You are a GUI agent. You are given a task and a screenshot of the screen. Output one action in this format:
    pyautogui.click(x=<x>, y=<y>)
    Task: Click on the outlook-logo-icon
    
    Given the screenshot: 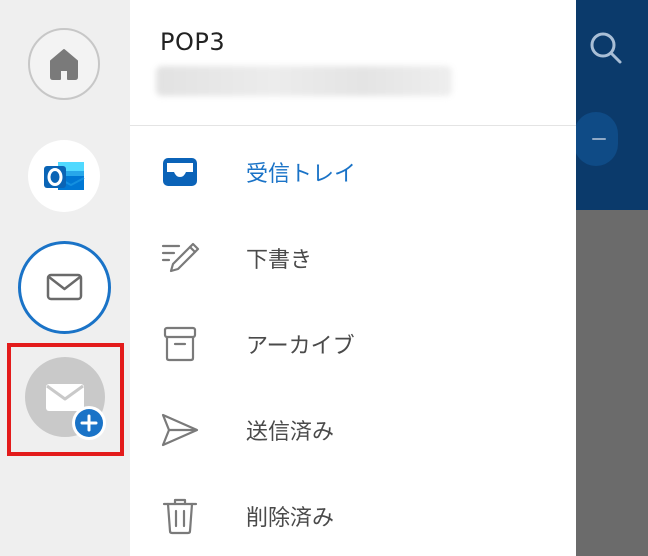 What is the action you would take?
    pyautogui.click(x=64, y=176)
    